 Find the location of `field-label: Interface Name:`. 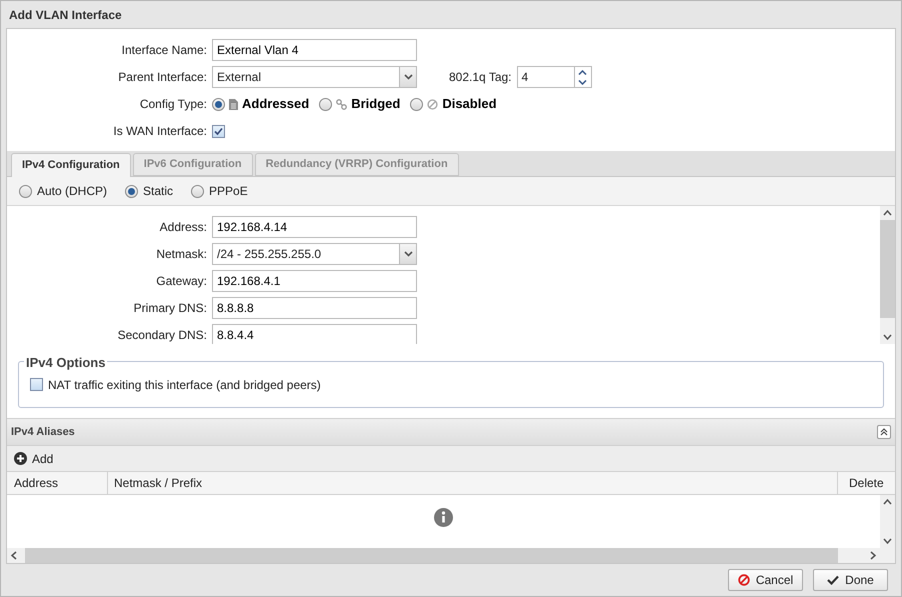

field-label: Interface Name: is located at coordinates (164, 50).